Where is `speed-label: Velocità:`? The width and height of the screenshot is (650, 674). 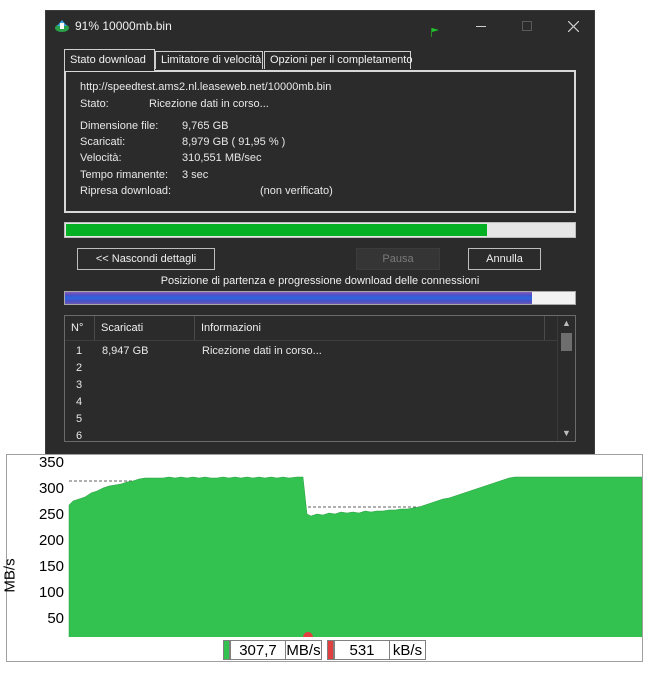 speed-label: Velocità: is located at coordinates (101, 158).